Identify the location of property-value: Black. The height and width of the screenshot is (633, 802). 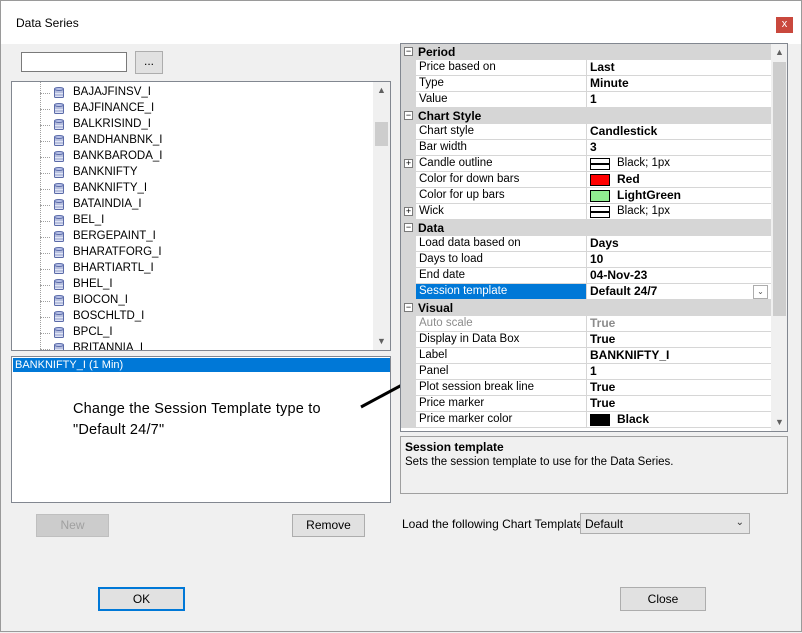
(679, 420).